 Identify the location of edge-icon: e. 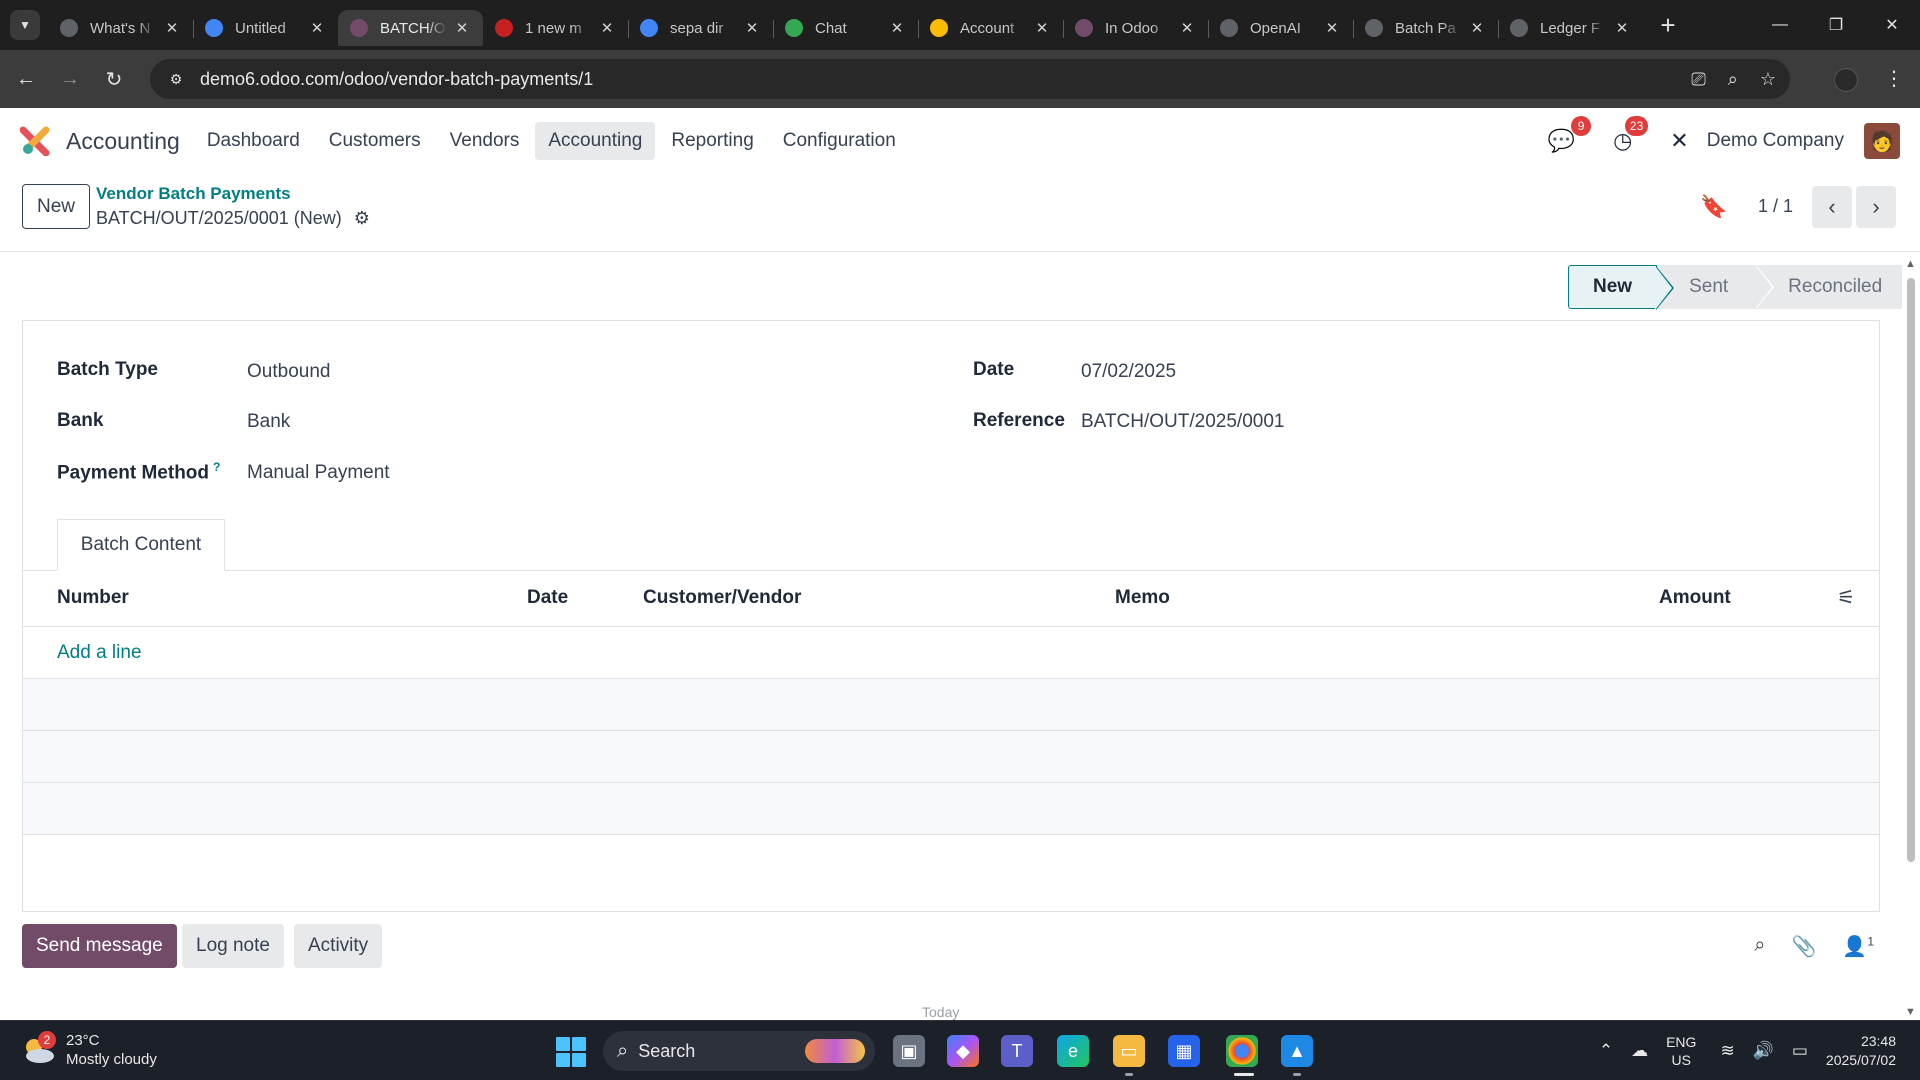
(1073, 1051).